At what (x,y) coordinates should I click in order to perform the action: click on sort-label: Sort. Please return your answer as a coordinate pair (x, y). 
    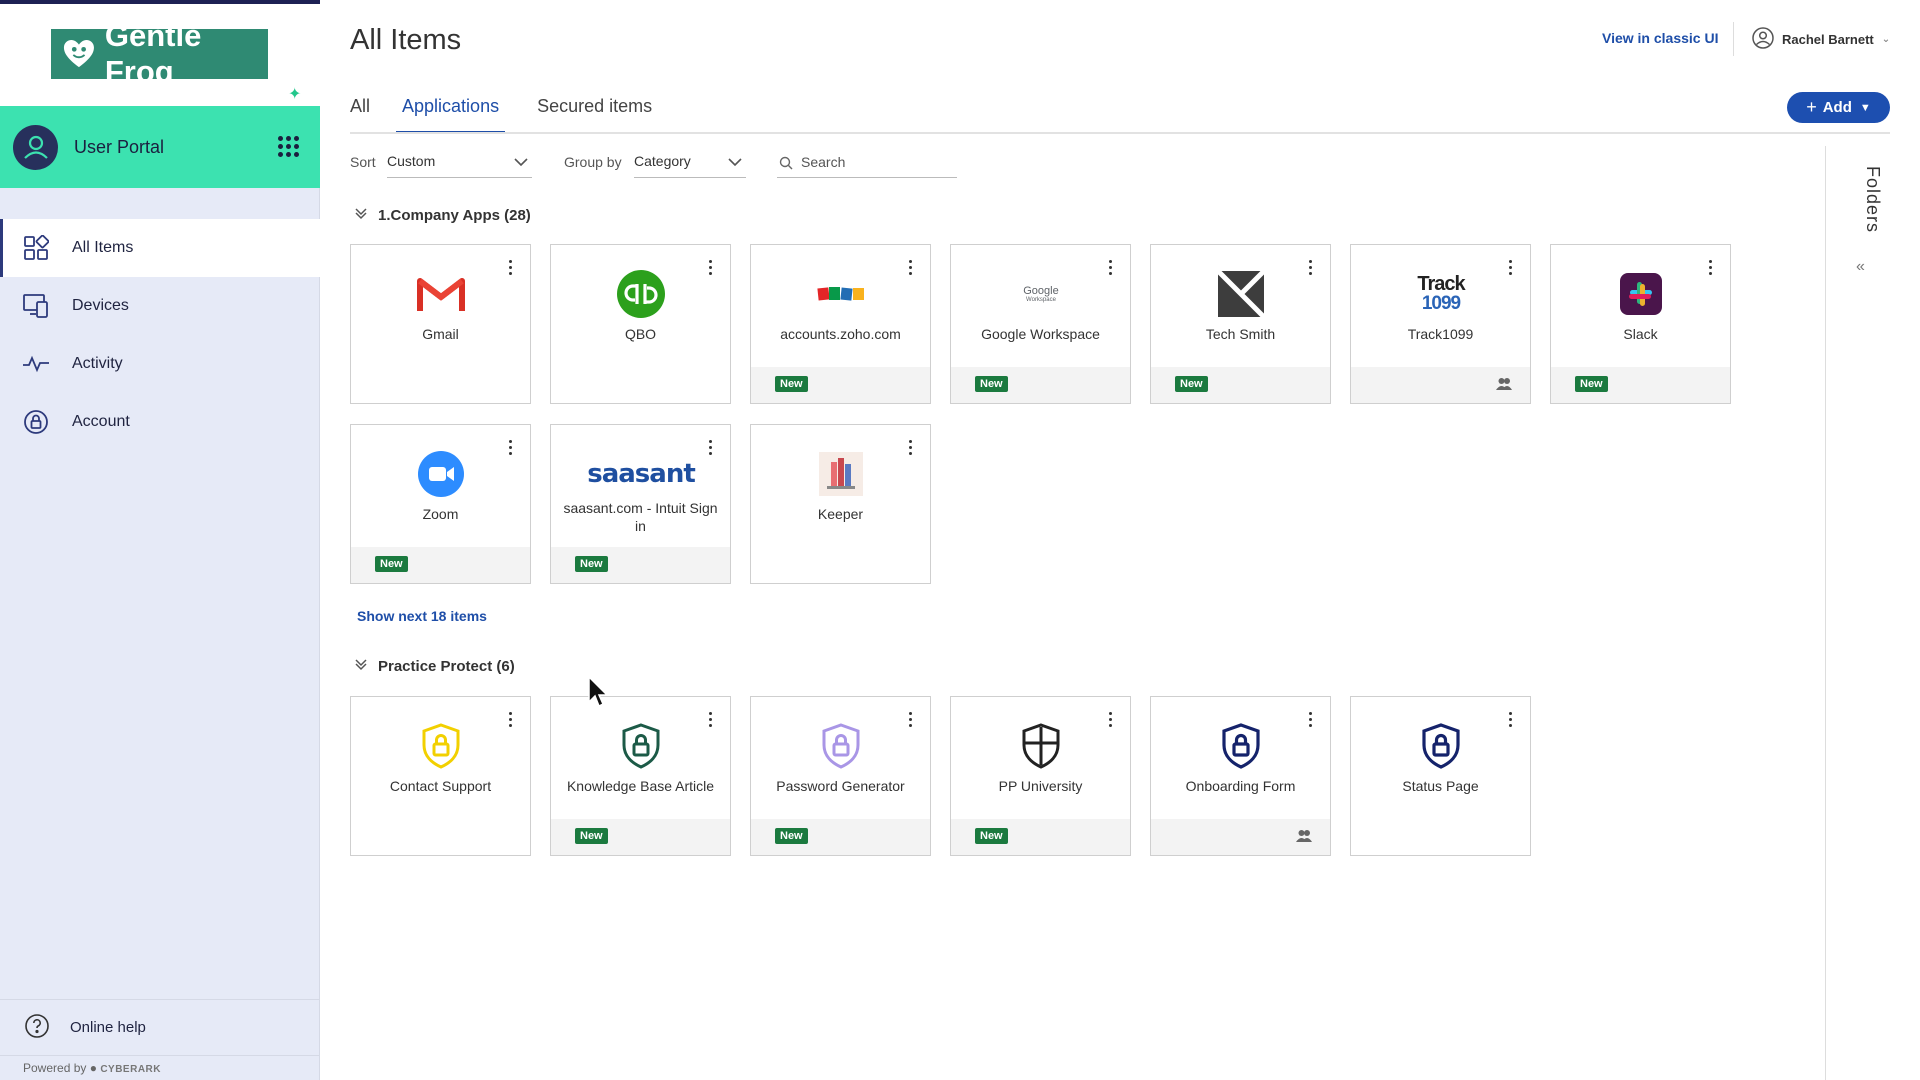
    Looking at the image, I should click on (363, 162).